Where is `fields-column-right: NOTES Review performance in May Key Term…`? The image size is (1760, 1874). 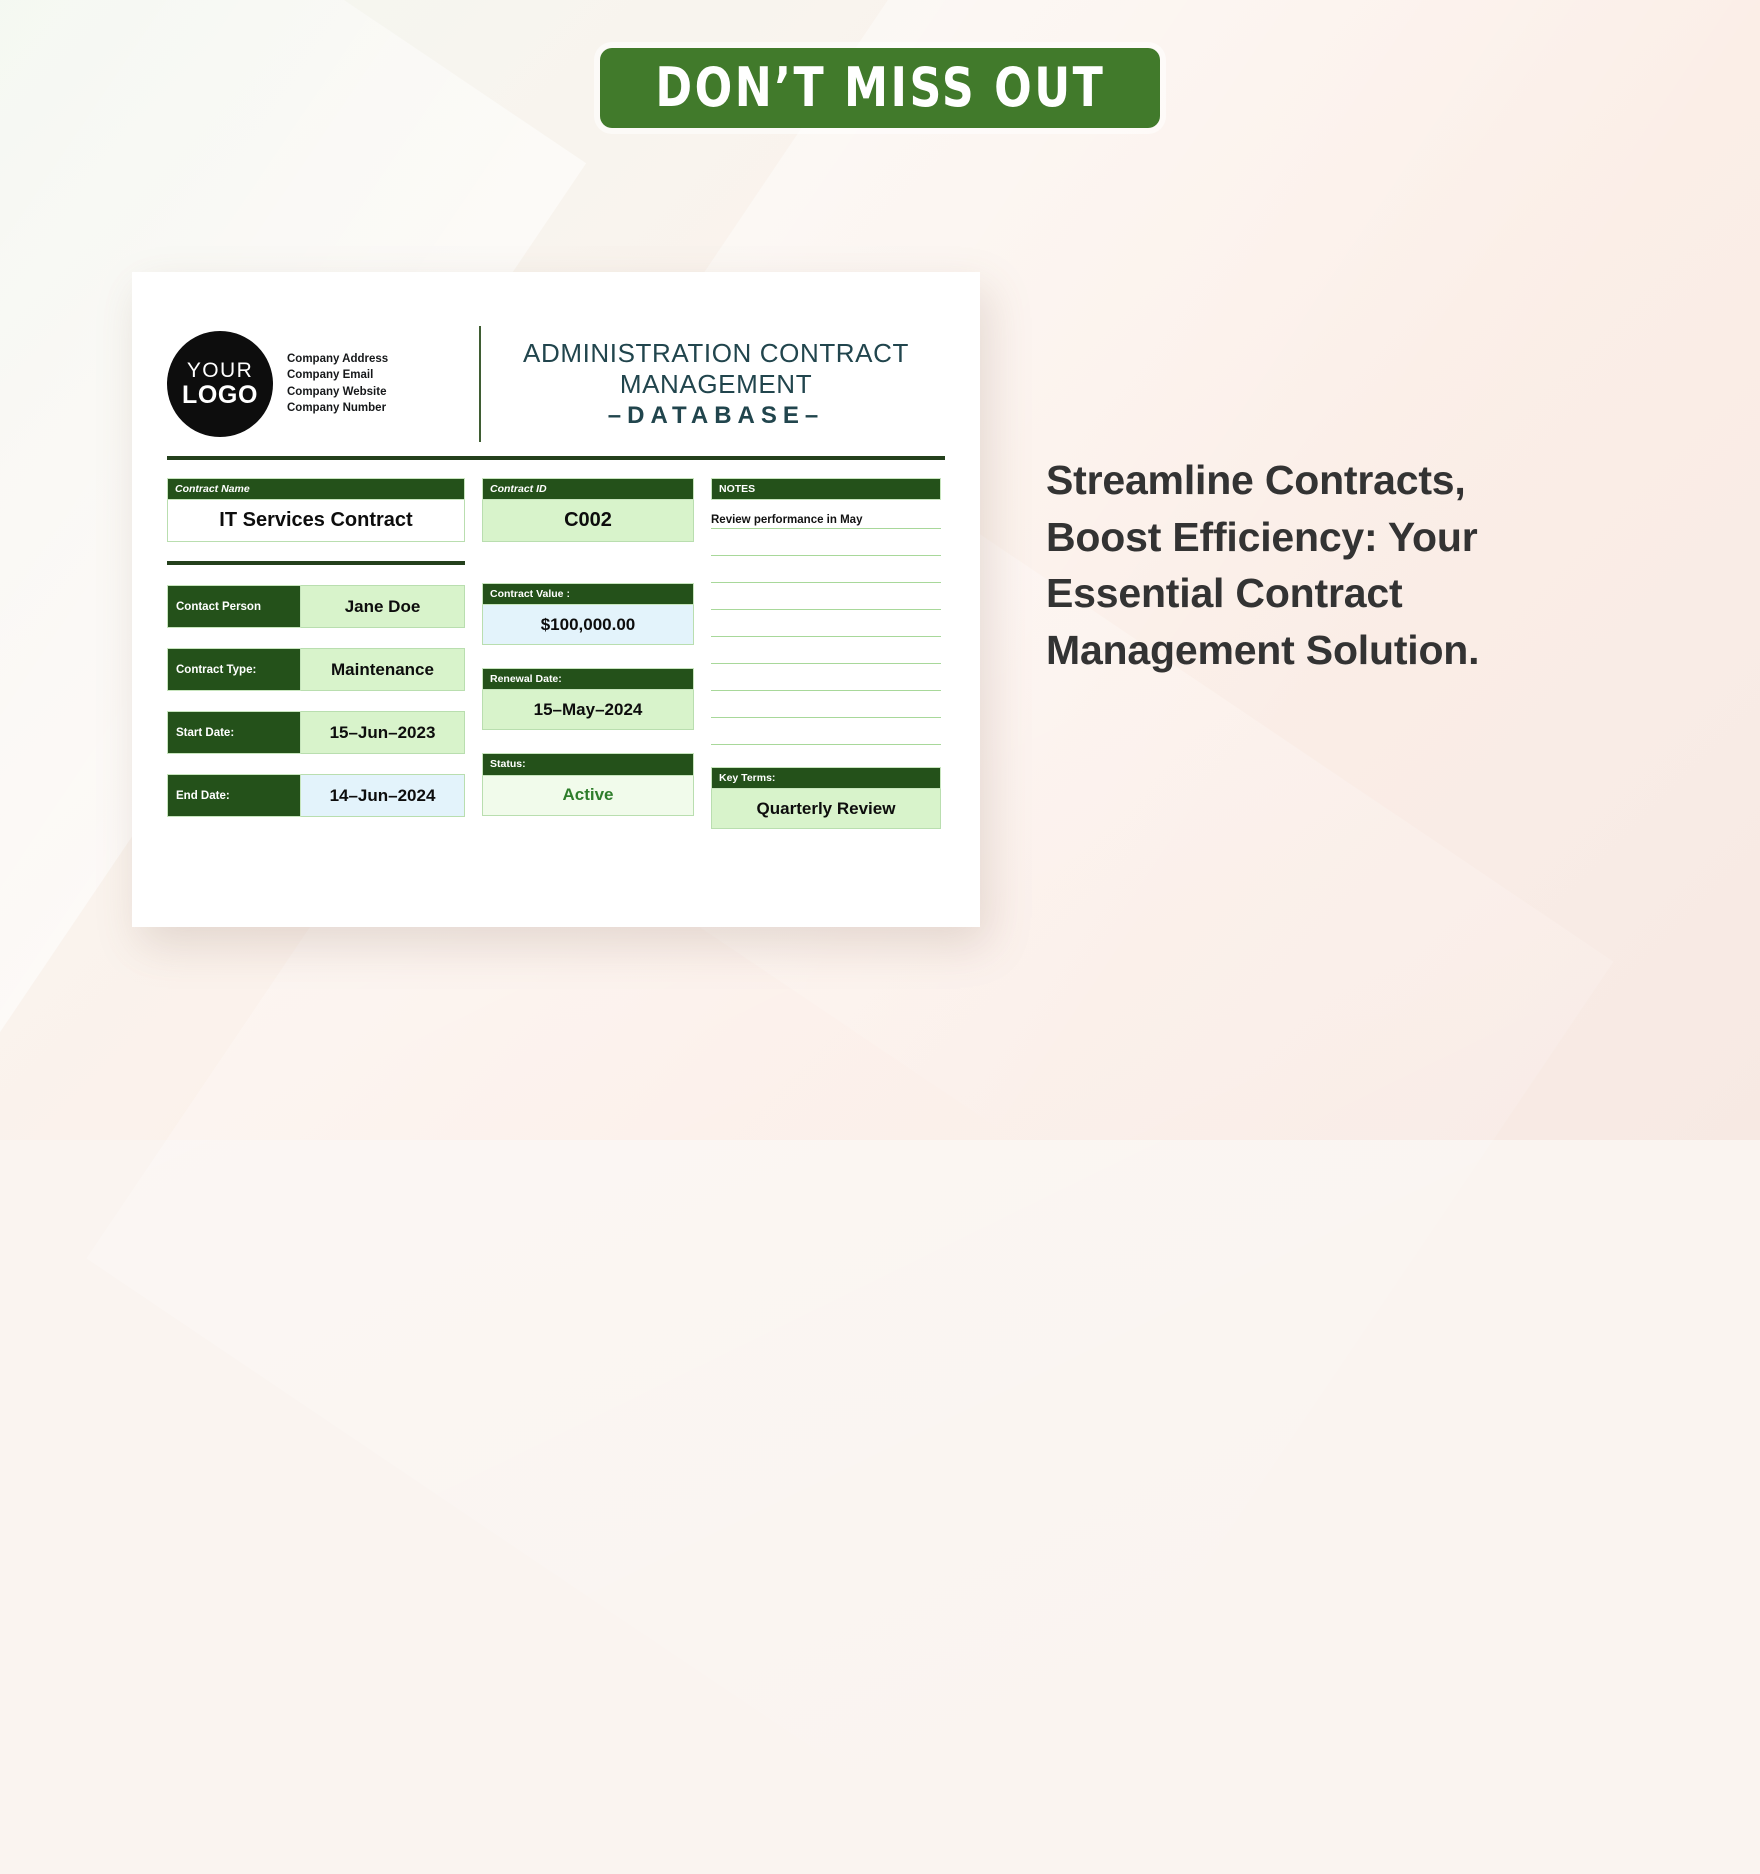 fields-column-right: NOTES Review performance in May Key Term… is located at coordinates (826, 654).